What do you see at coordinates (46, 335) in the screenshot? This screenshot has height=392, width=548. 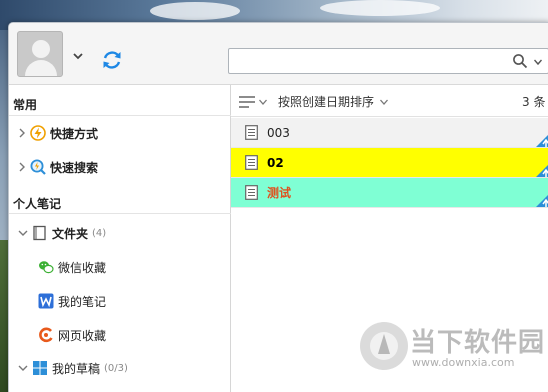 I see `web-favorite-icon` at bounding box center [46, 335].